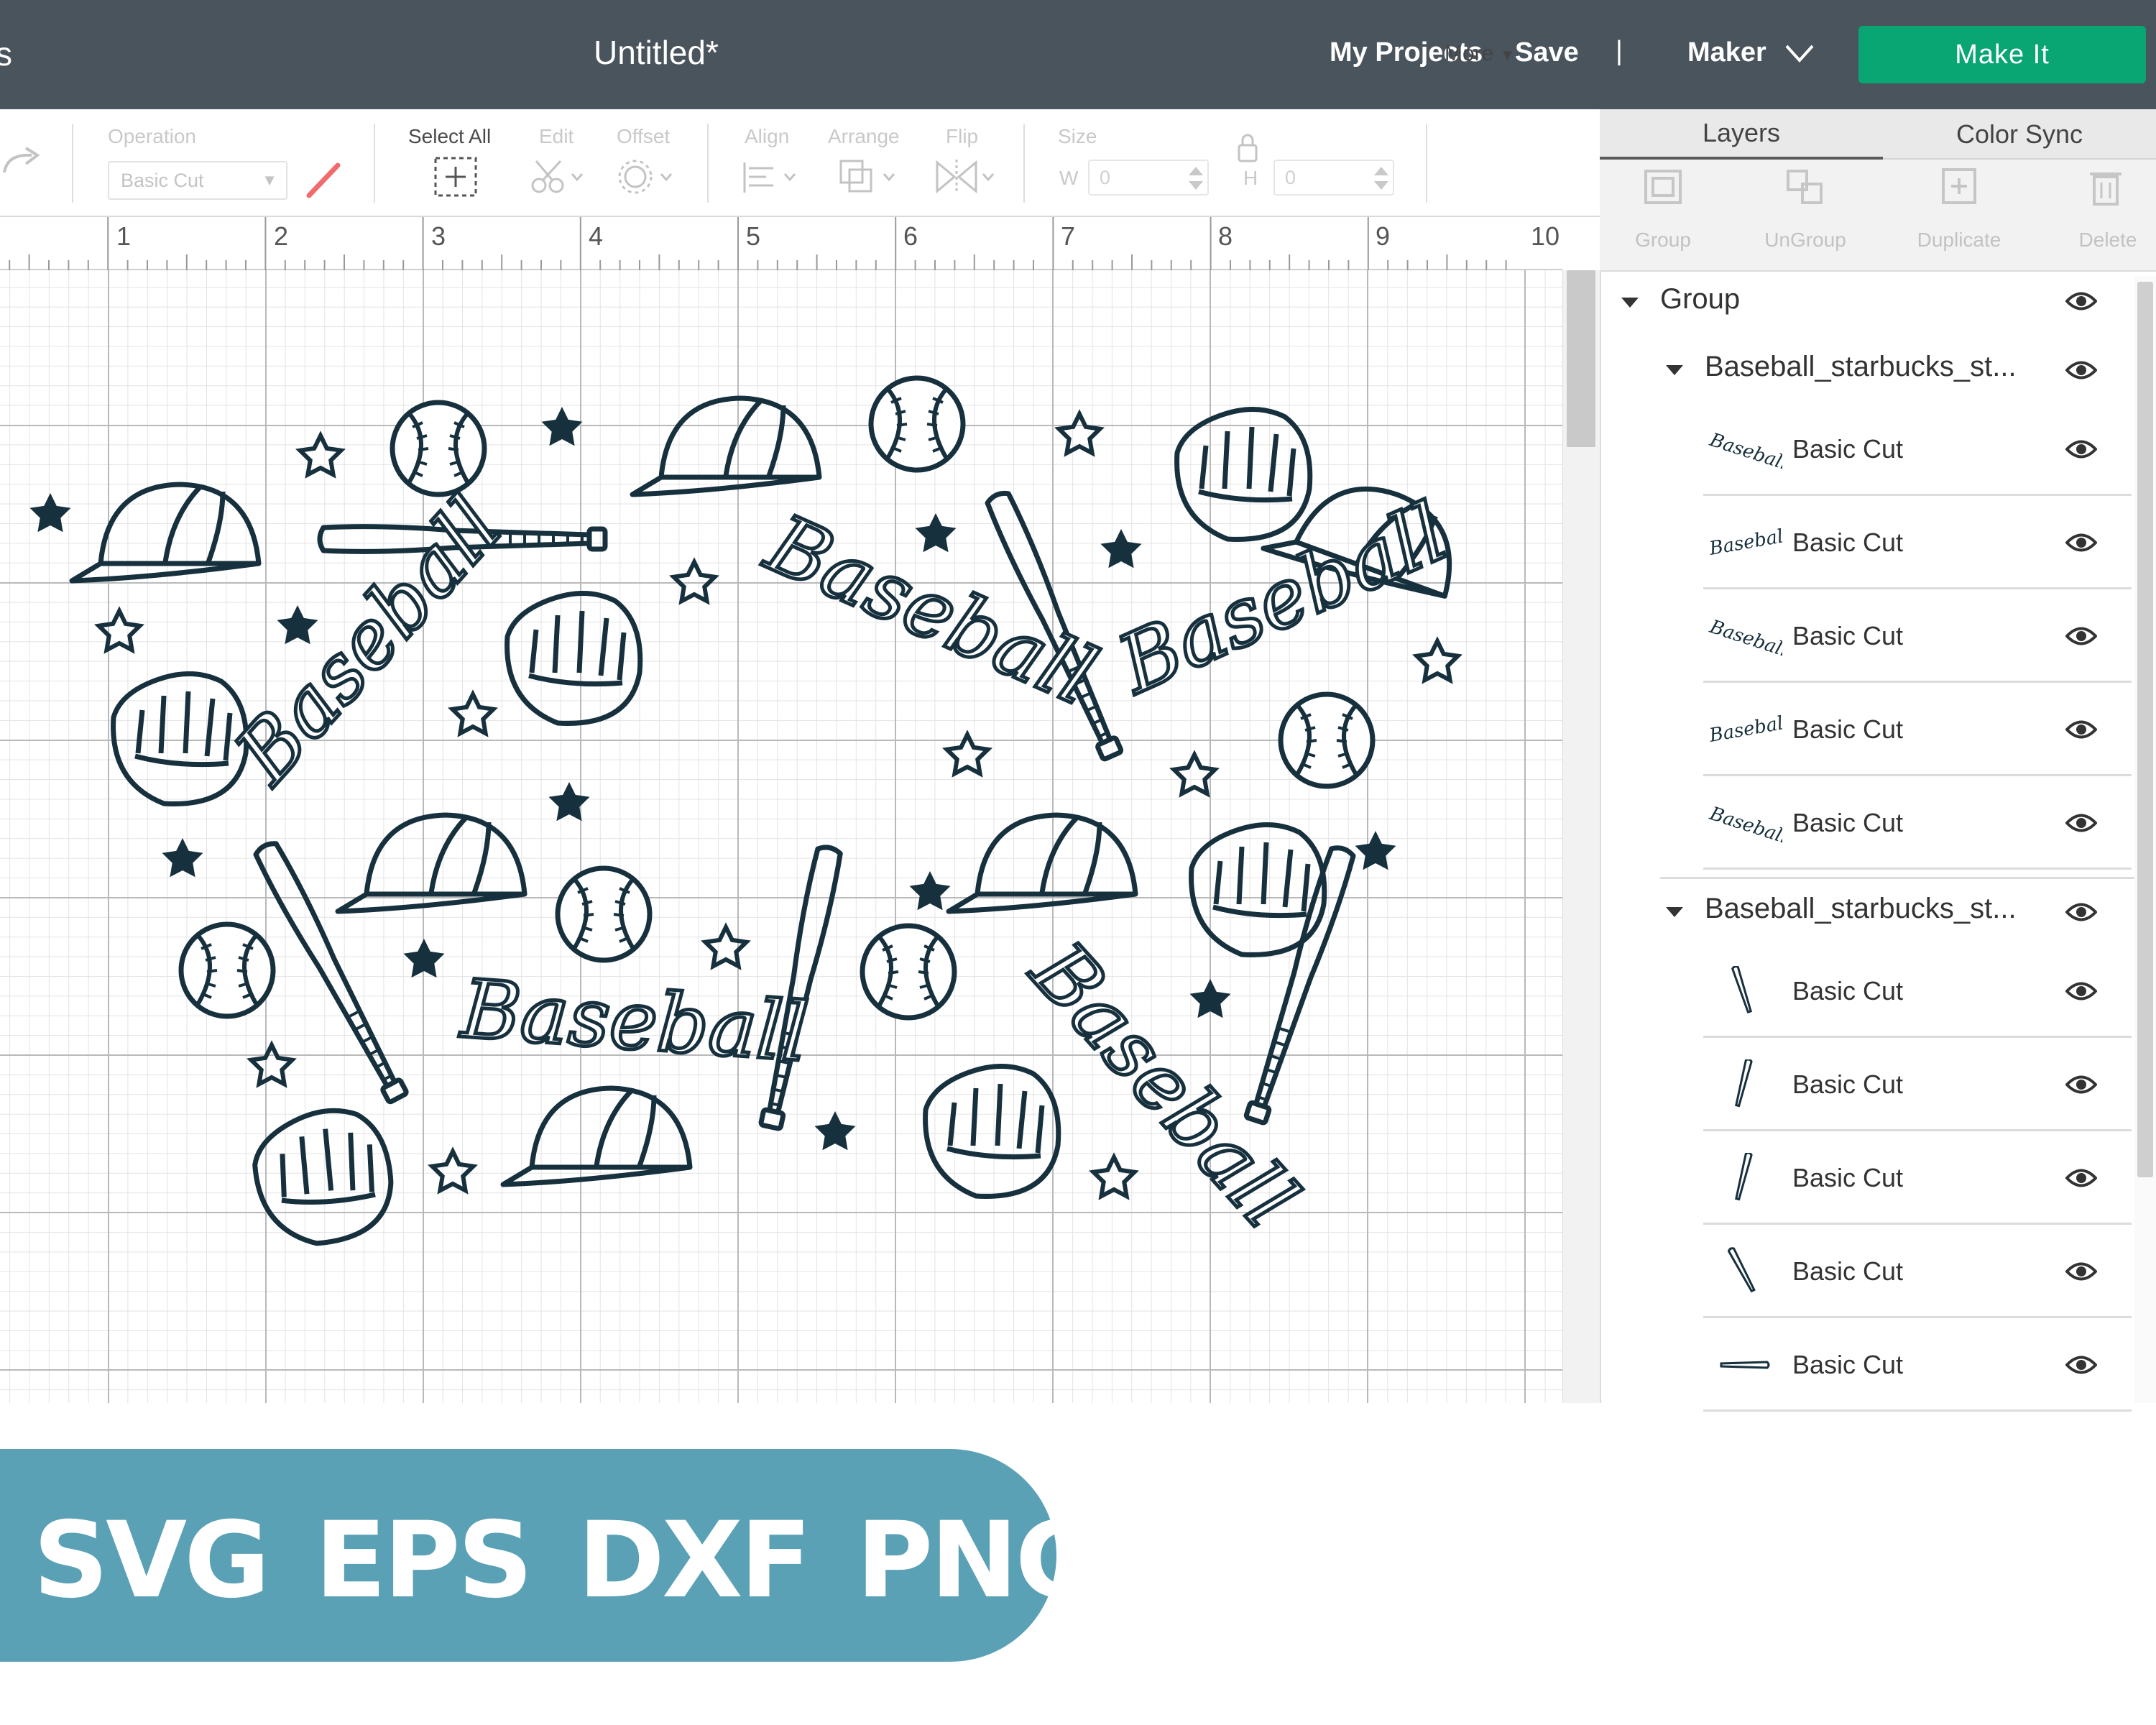  What do you see at coordinates (456, 176) in the screenshot?
I see `select-all-icon` at bounding box center [456, 176].